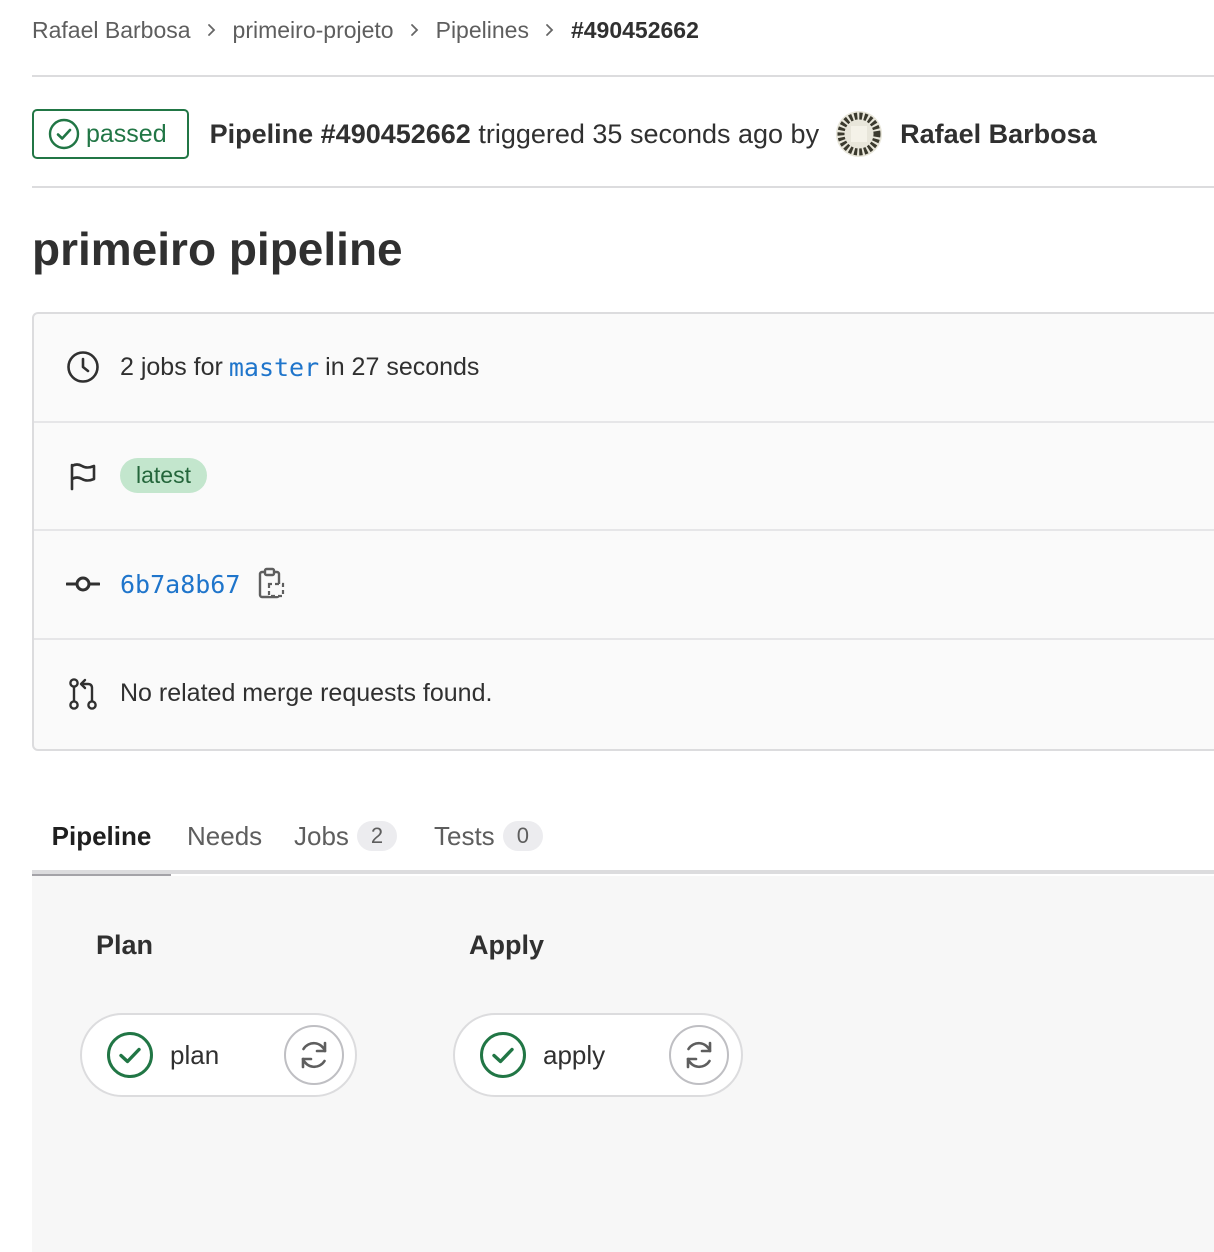  Describe the element at coordinates (180, 584) in the screenshot. I see `commit-sha-link: 6b7a8b67` at that location.